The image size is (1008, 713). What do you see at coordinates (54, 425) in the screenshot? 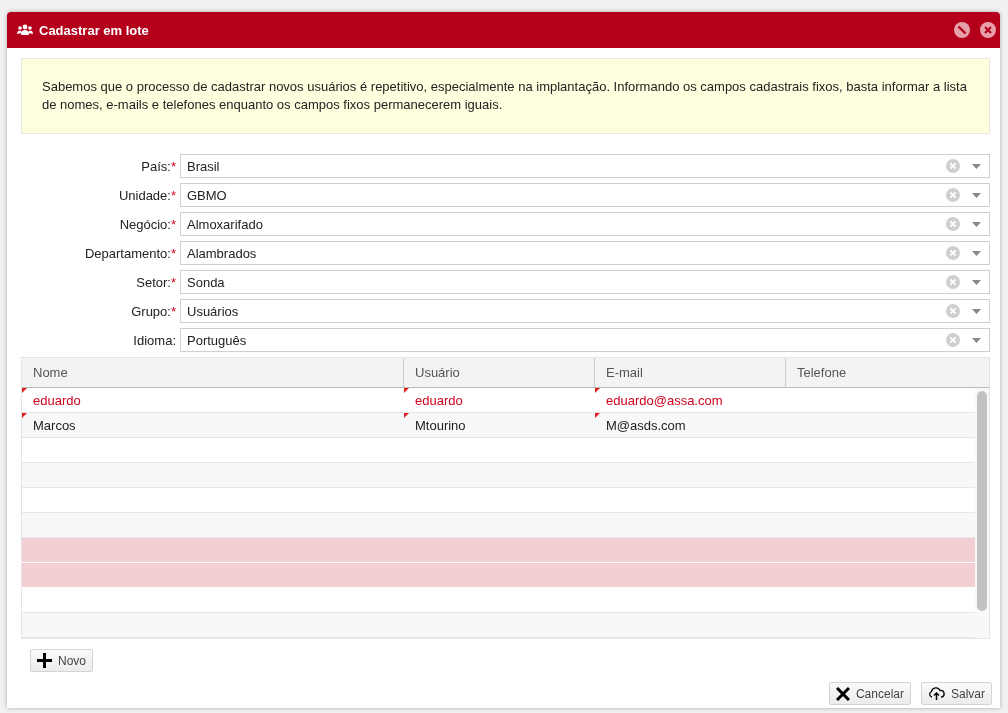
I see `table-cell: Marcos` at bounding box center [54, 425].